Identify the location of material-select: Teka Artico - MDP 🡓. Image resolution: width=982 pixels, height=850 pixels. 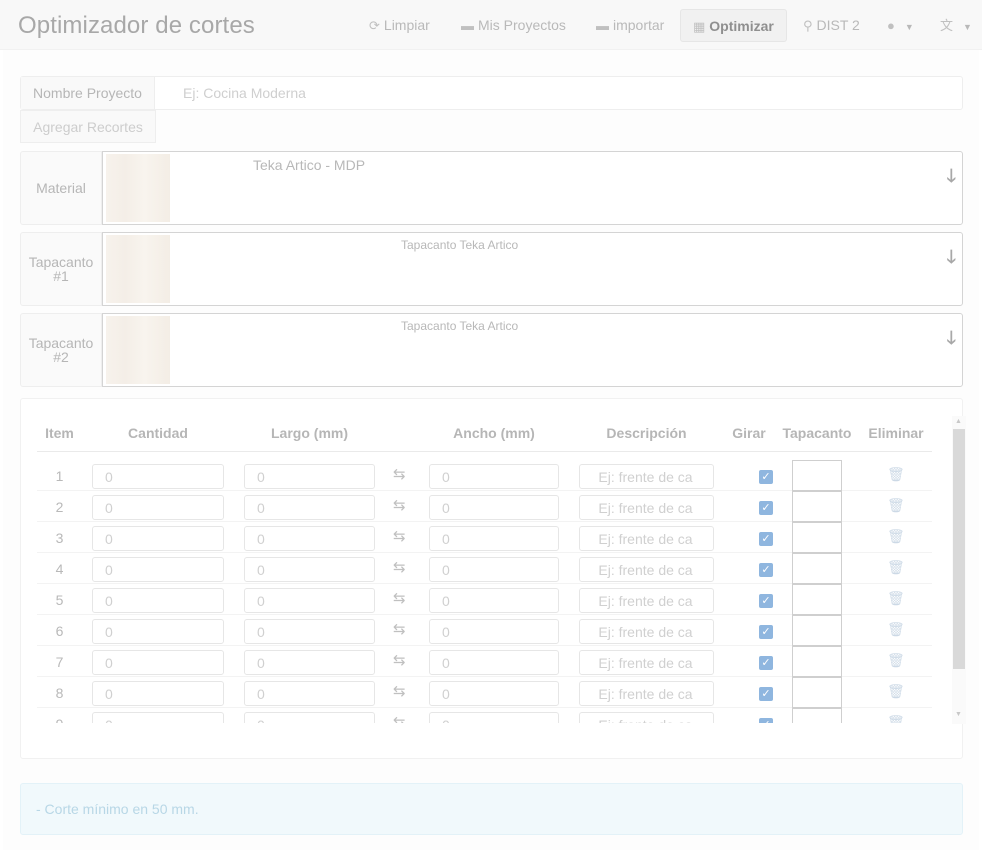
(532, 188).